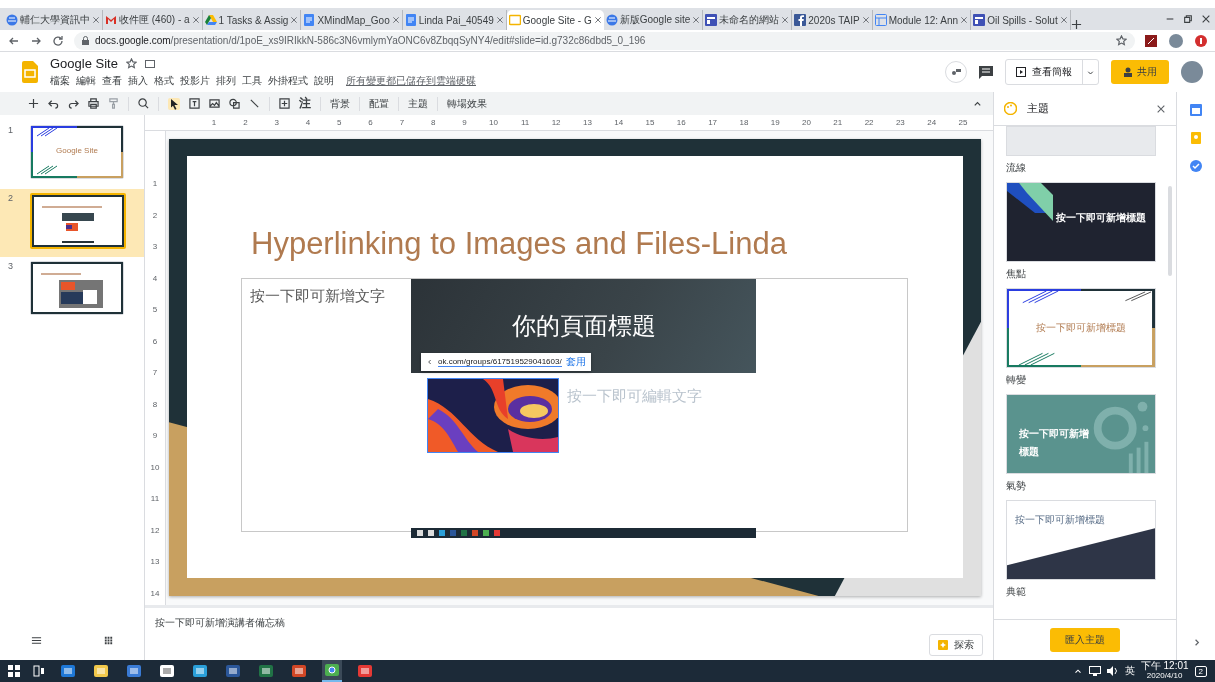  Describe the element at coordinates (93, 103) in the screenshot. I see `print-icon` at that location.